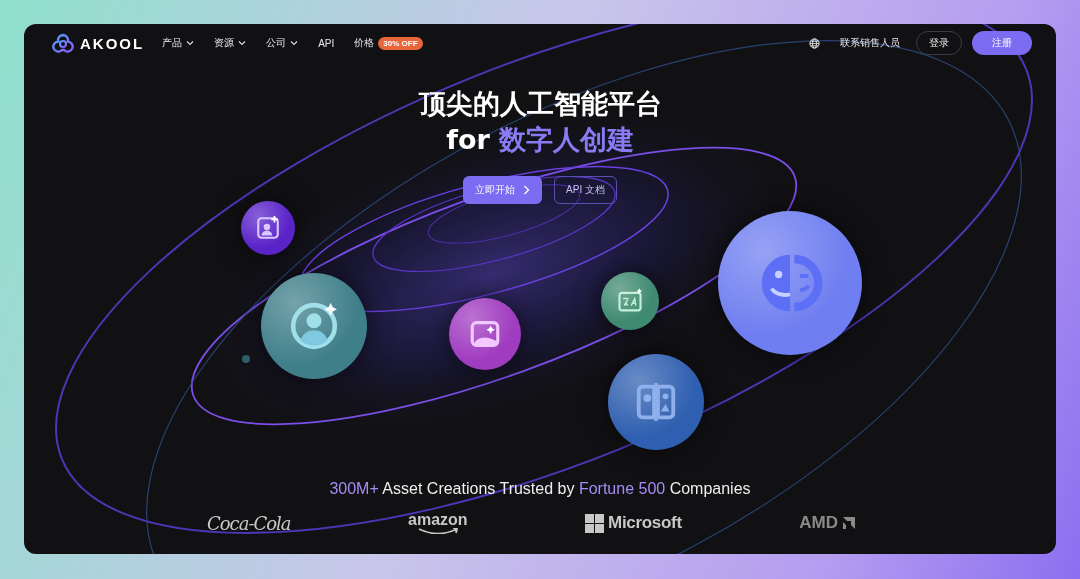 Image resolution: width=1080 pixels, height=579 pixels. What do you see at coordinates (527, 190) in the screenshot?
I see `chevron-right-icon` at bounding box center [527, 190].